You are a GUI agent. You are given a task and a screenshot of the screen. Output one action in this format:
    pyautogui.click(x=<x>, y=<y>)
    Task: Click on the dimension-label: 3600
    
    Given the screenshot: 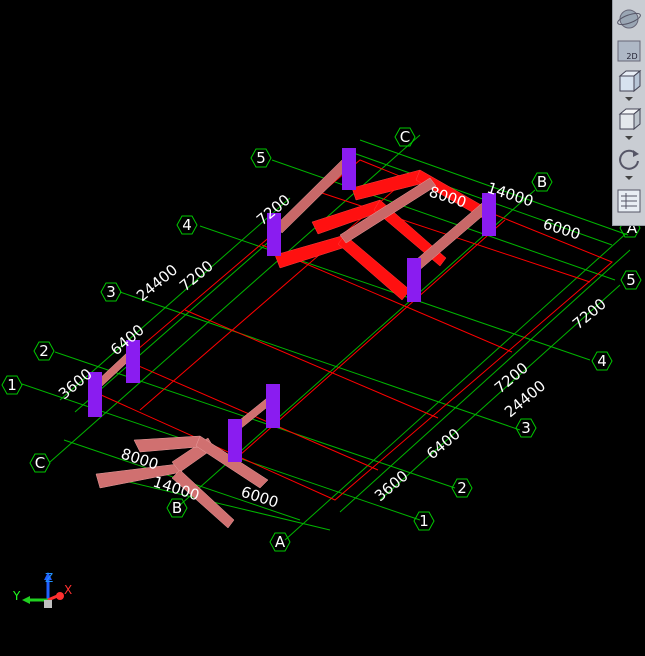 What is the action you would take?
    pyautogui.click(x=391, y=486)
    